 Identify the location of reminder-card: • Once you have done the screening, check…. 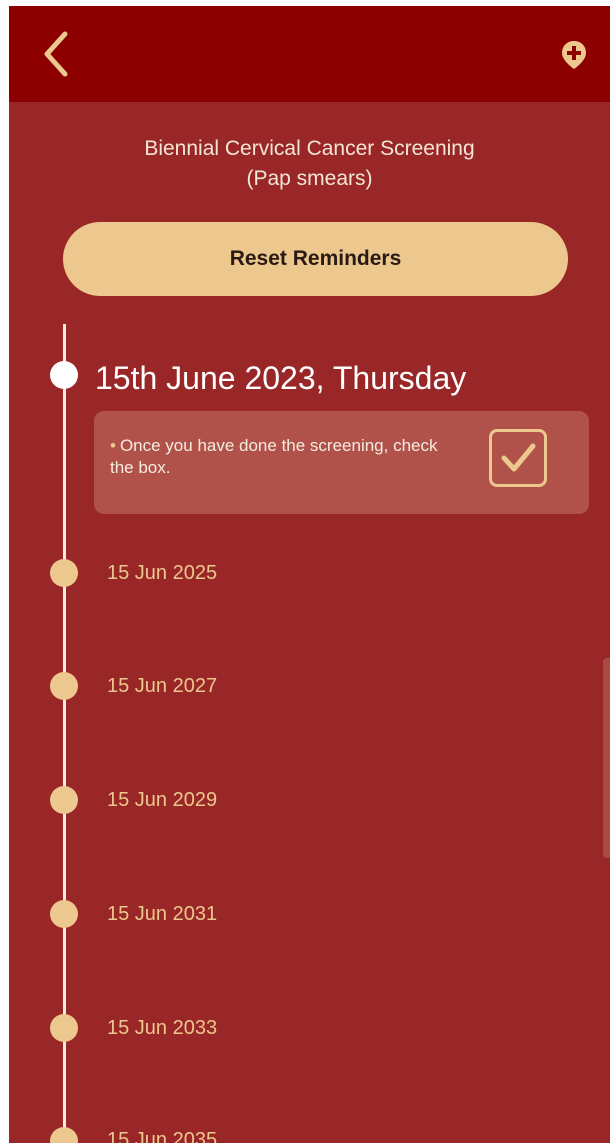
(341, 462).